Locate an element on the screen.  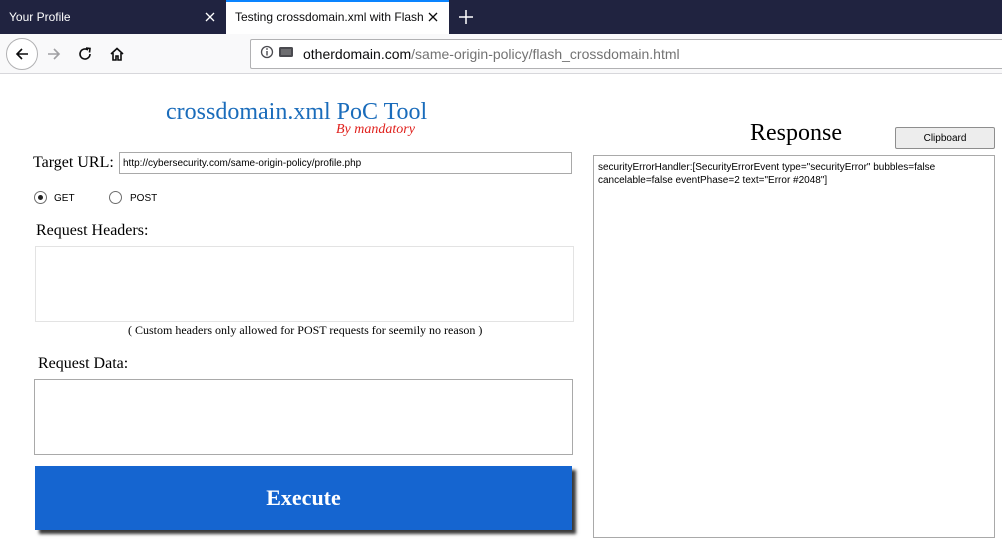
post-radio-label: POST is located at coordinates (144, 198).